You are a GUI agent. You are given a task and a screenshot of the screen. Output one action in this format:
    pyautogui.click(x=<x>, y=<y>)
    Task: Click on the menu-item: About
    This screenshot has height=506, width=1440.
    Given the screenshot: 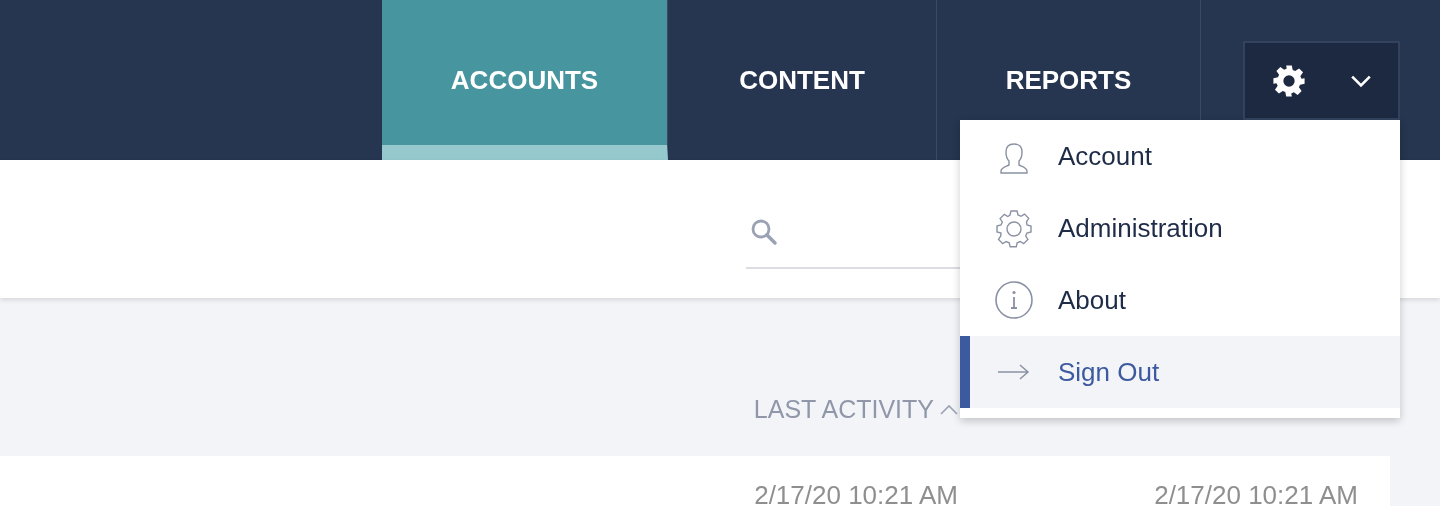 What is the action you would take?
    pyautogui.click(x=1180, y=300)
    